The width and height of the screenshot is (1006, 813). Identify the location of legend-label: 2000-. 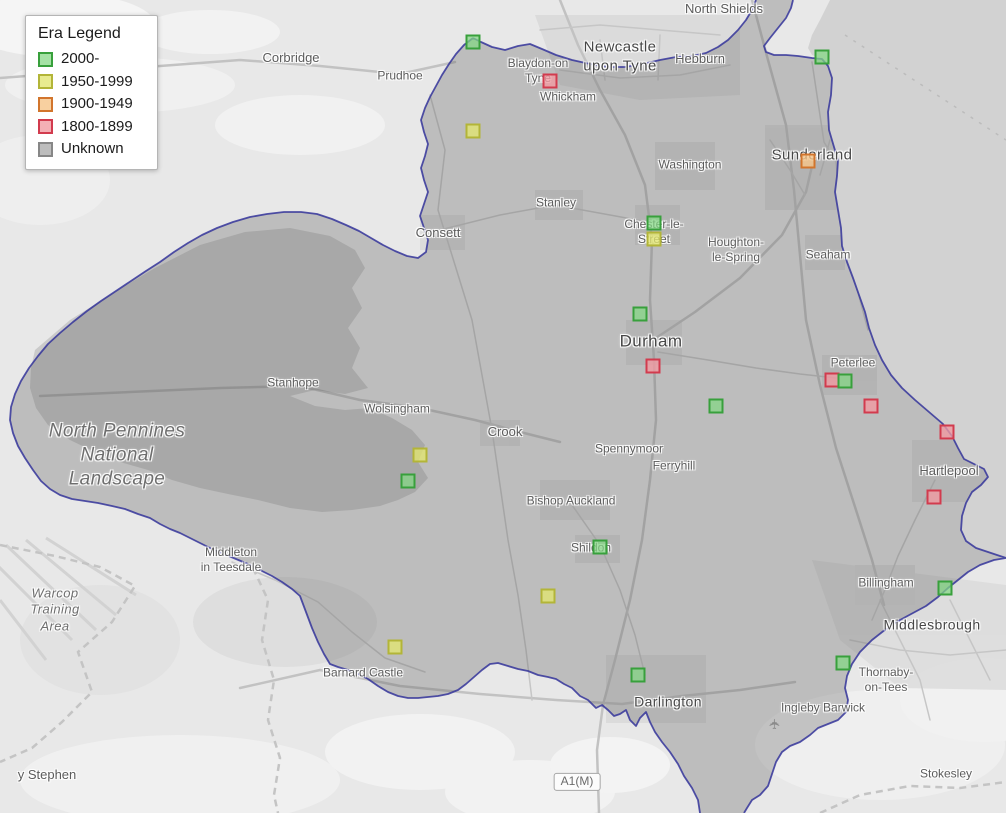
(80, 58).